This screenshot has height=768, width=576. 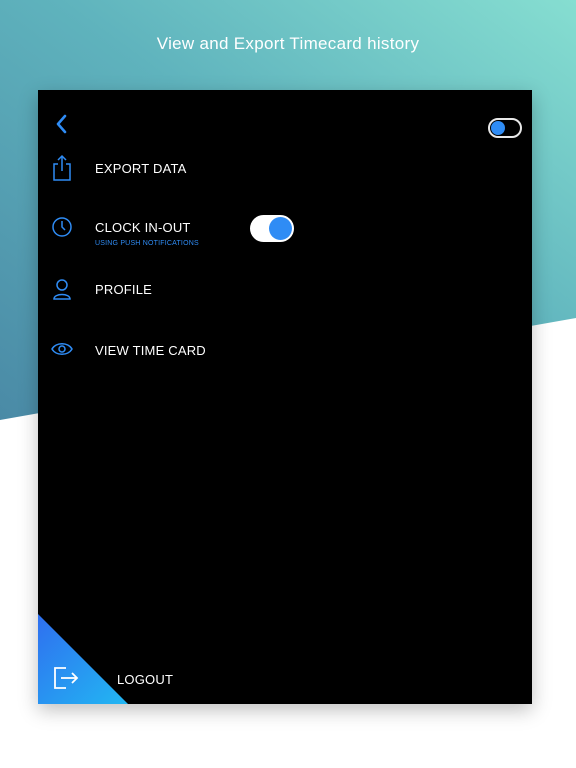 What do you see at coordinates (124, 289) in the screenshot?
I see `menu-label-profile: PROFILE` at bounding box center [124, 289].